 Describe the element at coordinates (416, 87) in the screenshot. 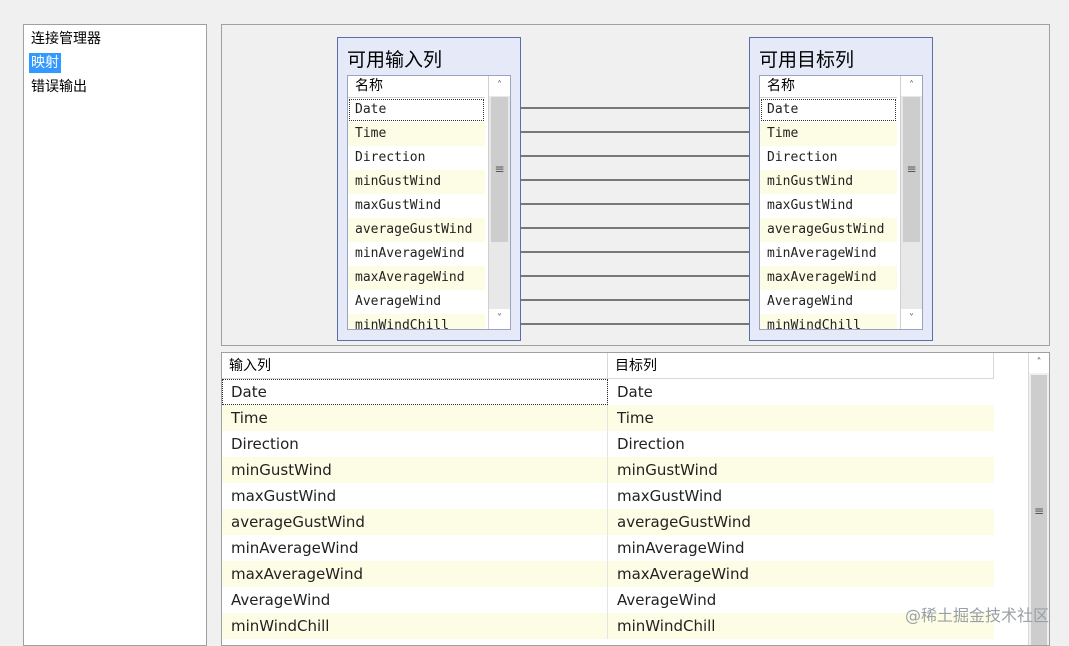

I see `input-list-header: 名称` at that location.